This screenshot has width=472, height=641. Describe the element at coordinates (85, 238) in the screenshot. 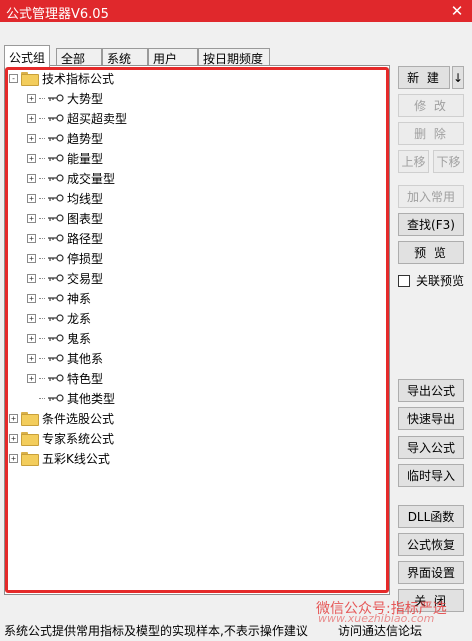

I see `tree-item-label: 路径型` at that location.